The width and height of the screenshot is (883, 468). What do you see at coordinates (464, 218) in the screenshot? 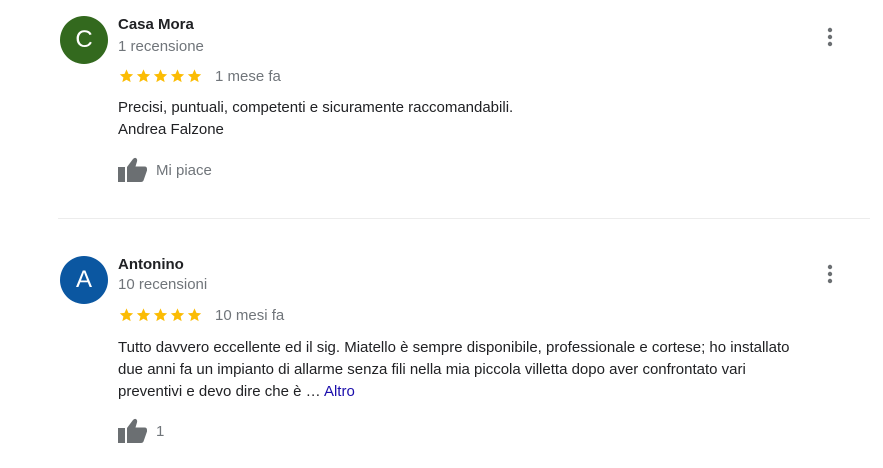
I see `review-divider` at bounding box center [464, 218].